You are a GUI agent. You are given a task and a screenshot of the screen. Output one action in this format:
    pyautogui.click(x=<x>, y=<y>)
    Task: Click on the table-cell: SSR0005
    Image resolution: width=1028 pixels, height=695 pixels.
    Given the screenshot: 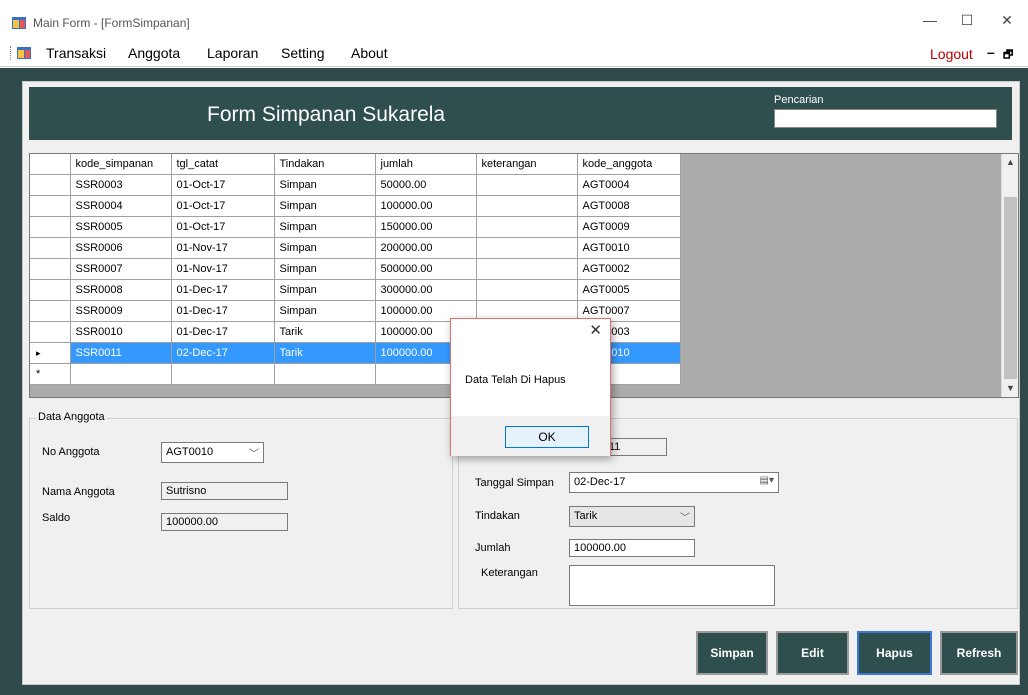 What is the action you would take?
    pyautogui.click(x=121, y=227)
    